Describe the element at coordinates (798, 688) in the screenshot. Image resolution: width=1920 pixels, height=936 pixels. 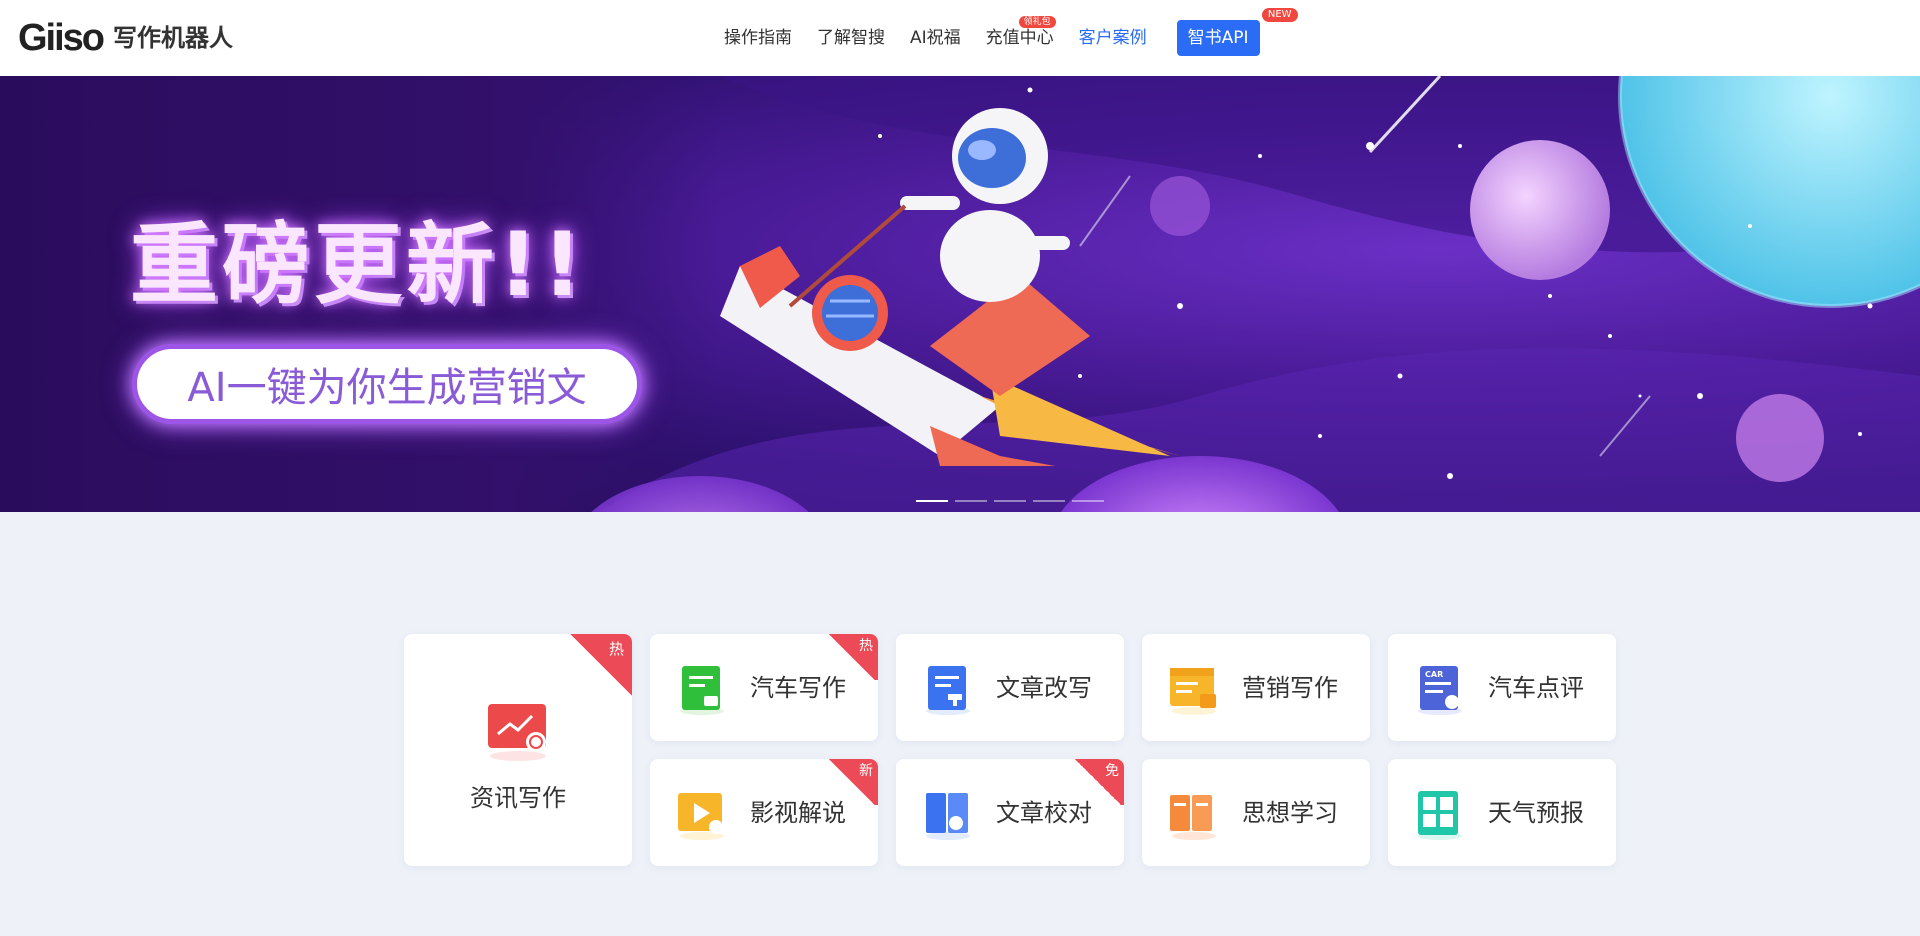
I see `card-label: 汽车写作` at that location.